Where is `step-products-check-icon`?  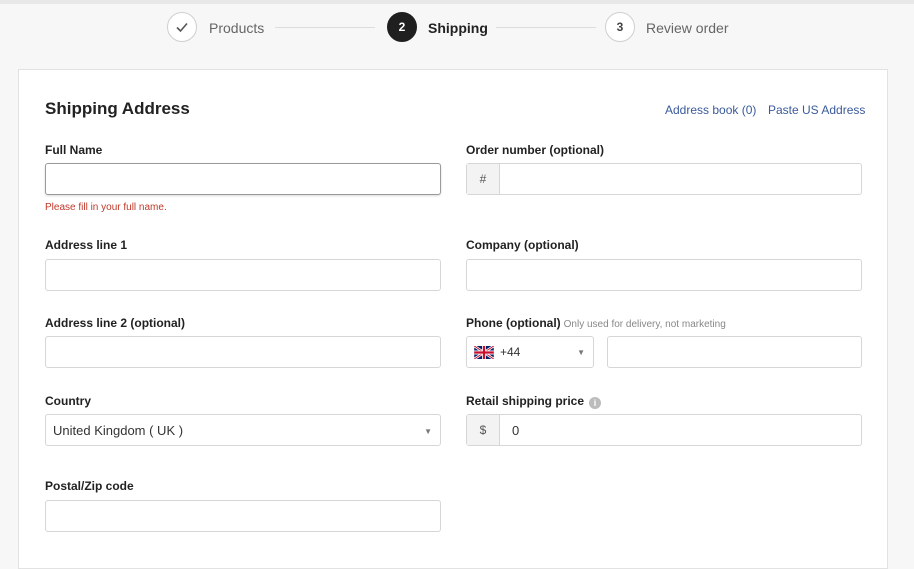 step-products-check-icon is located at coordinates (182, 27).